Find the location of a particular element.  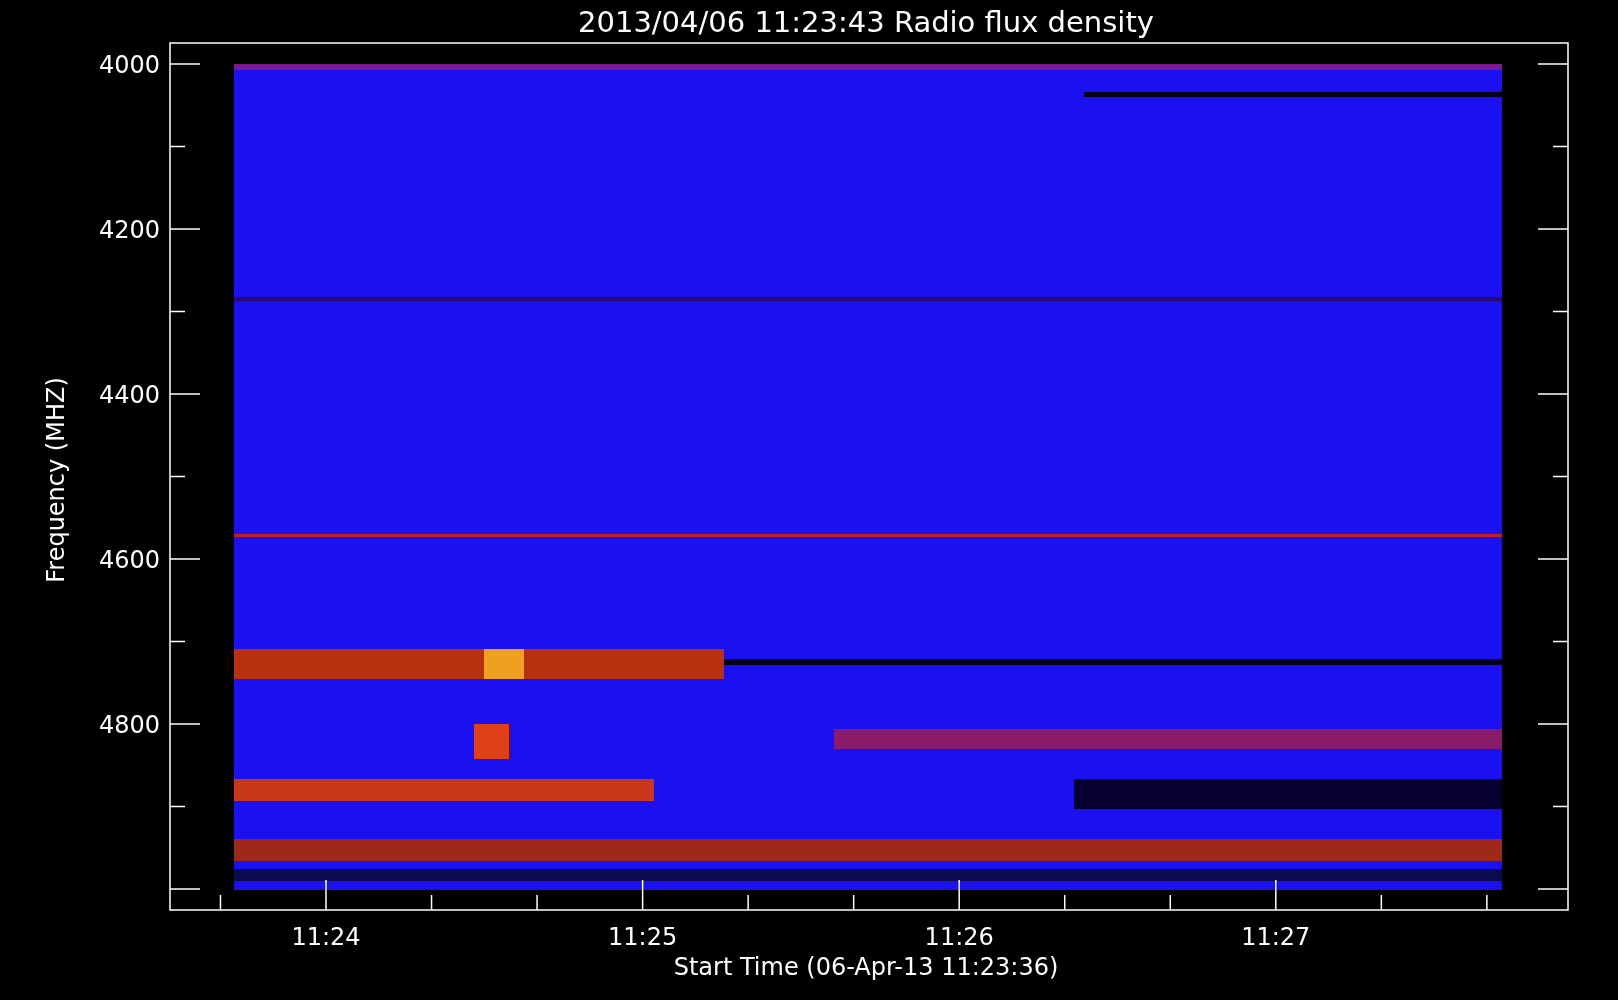

chart-title: 2013/04/06 11:23:43 Radio flux density is located at coordinates (866, 22).